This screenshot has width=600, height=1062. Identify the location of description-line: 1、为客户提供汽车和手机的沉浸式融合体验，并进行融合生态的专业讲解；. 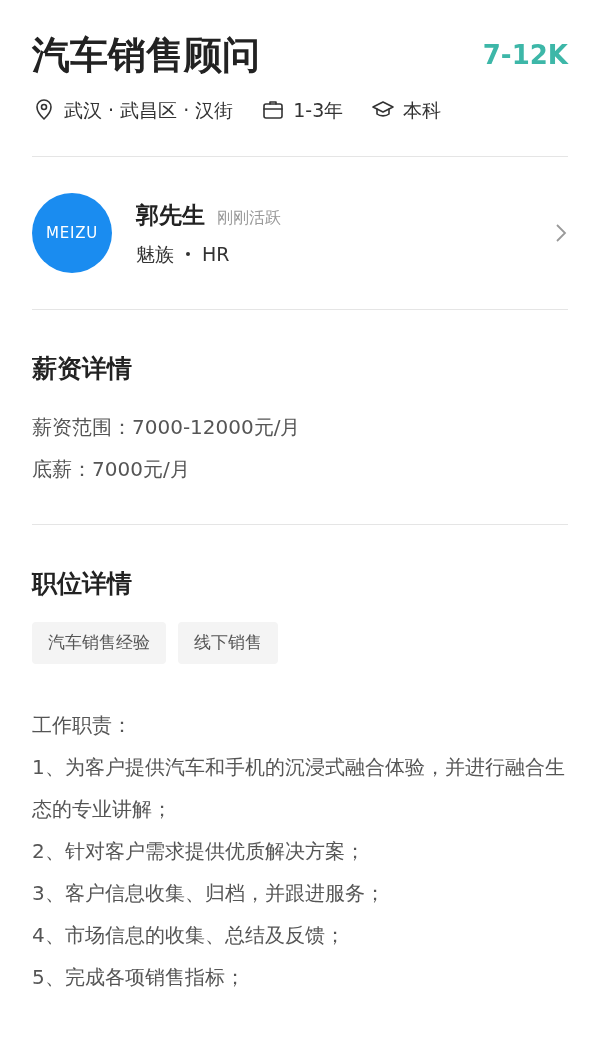
(299, 788).